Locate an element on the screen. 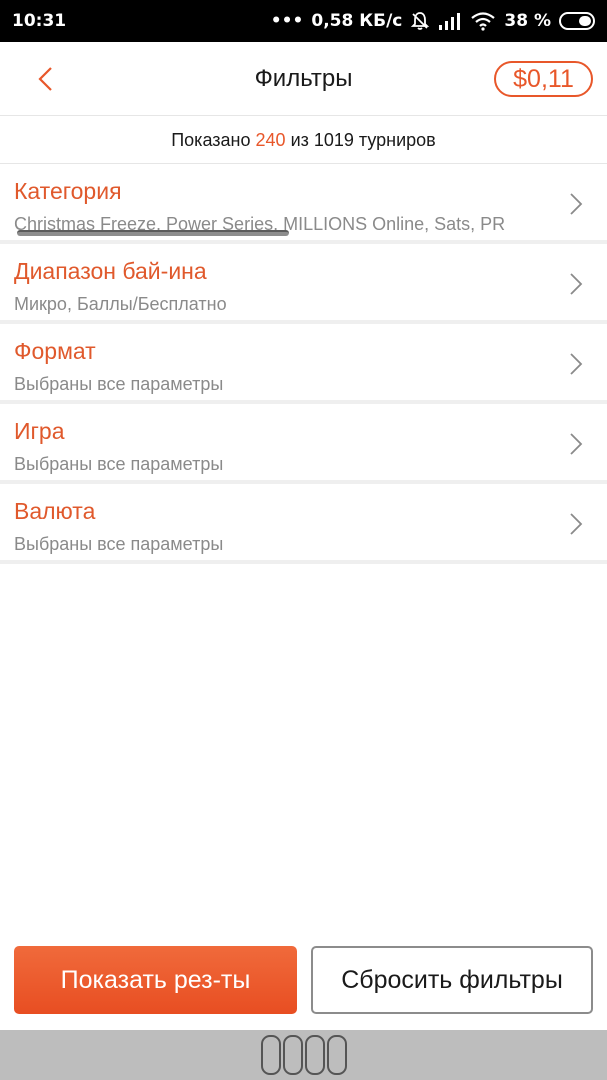 The height and width of the screenshot is (1080, 607). signal-icon is located at coordinates (450, 21).